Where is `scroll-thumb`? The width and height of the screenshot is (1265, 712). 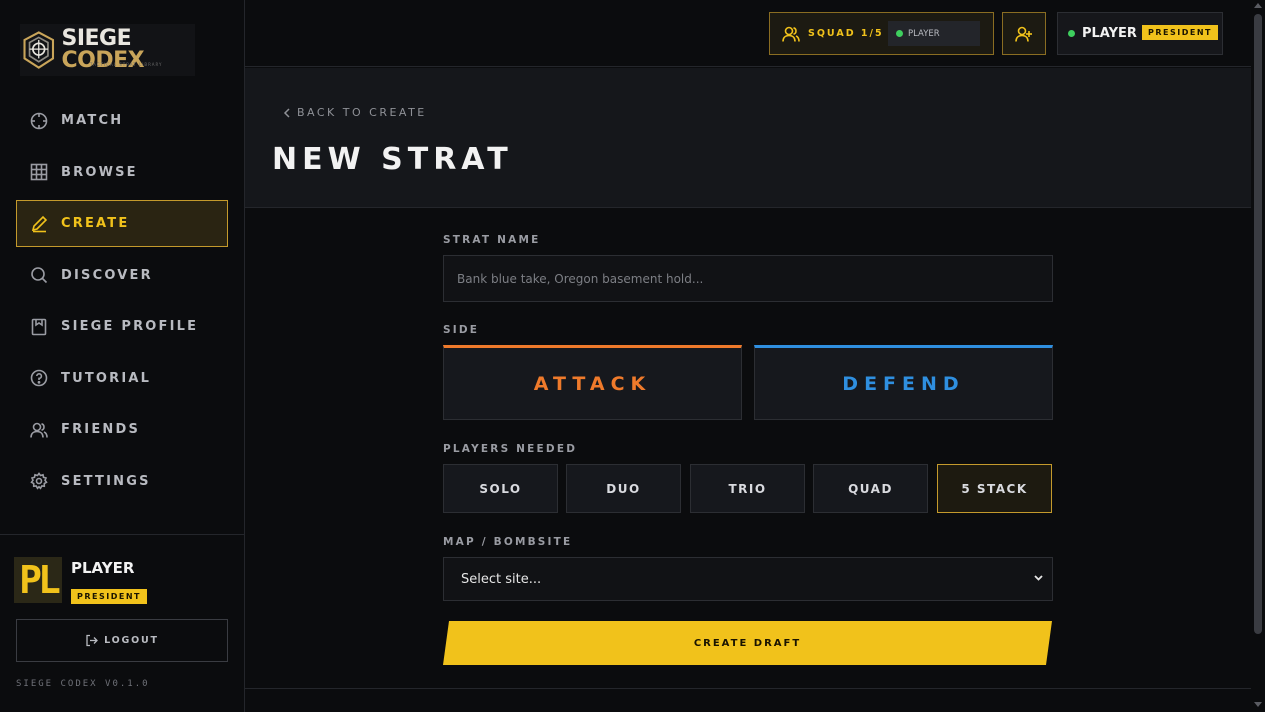
scroll-thumb is located at coordinates (1258, 324).